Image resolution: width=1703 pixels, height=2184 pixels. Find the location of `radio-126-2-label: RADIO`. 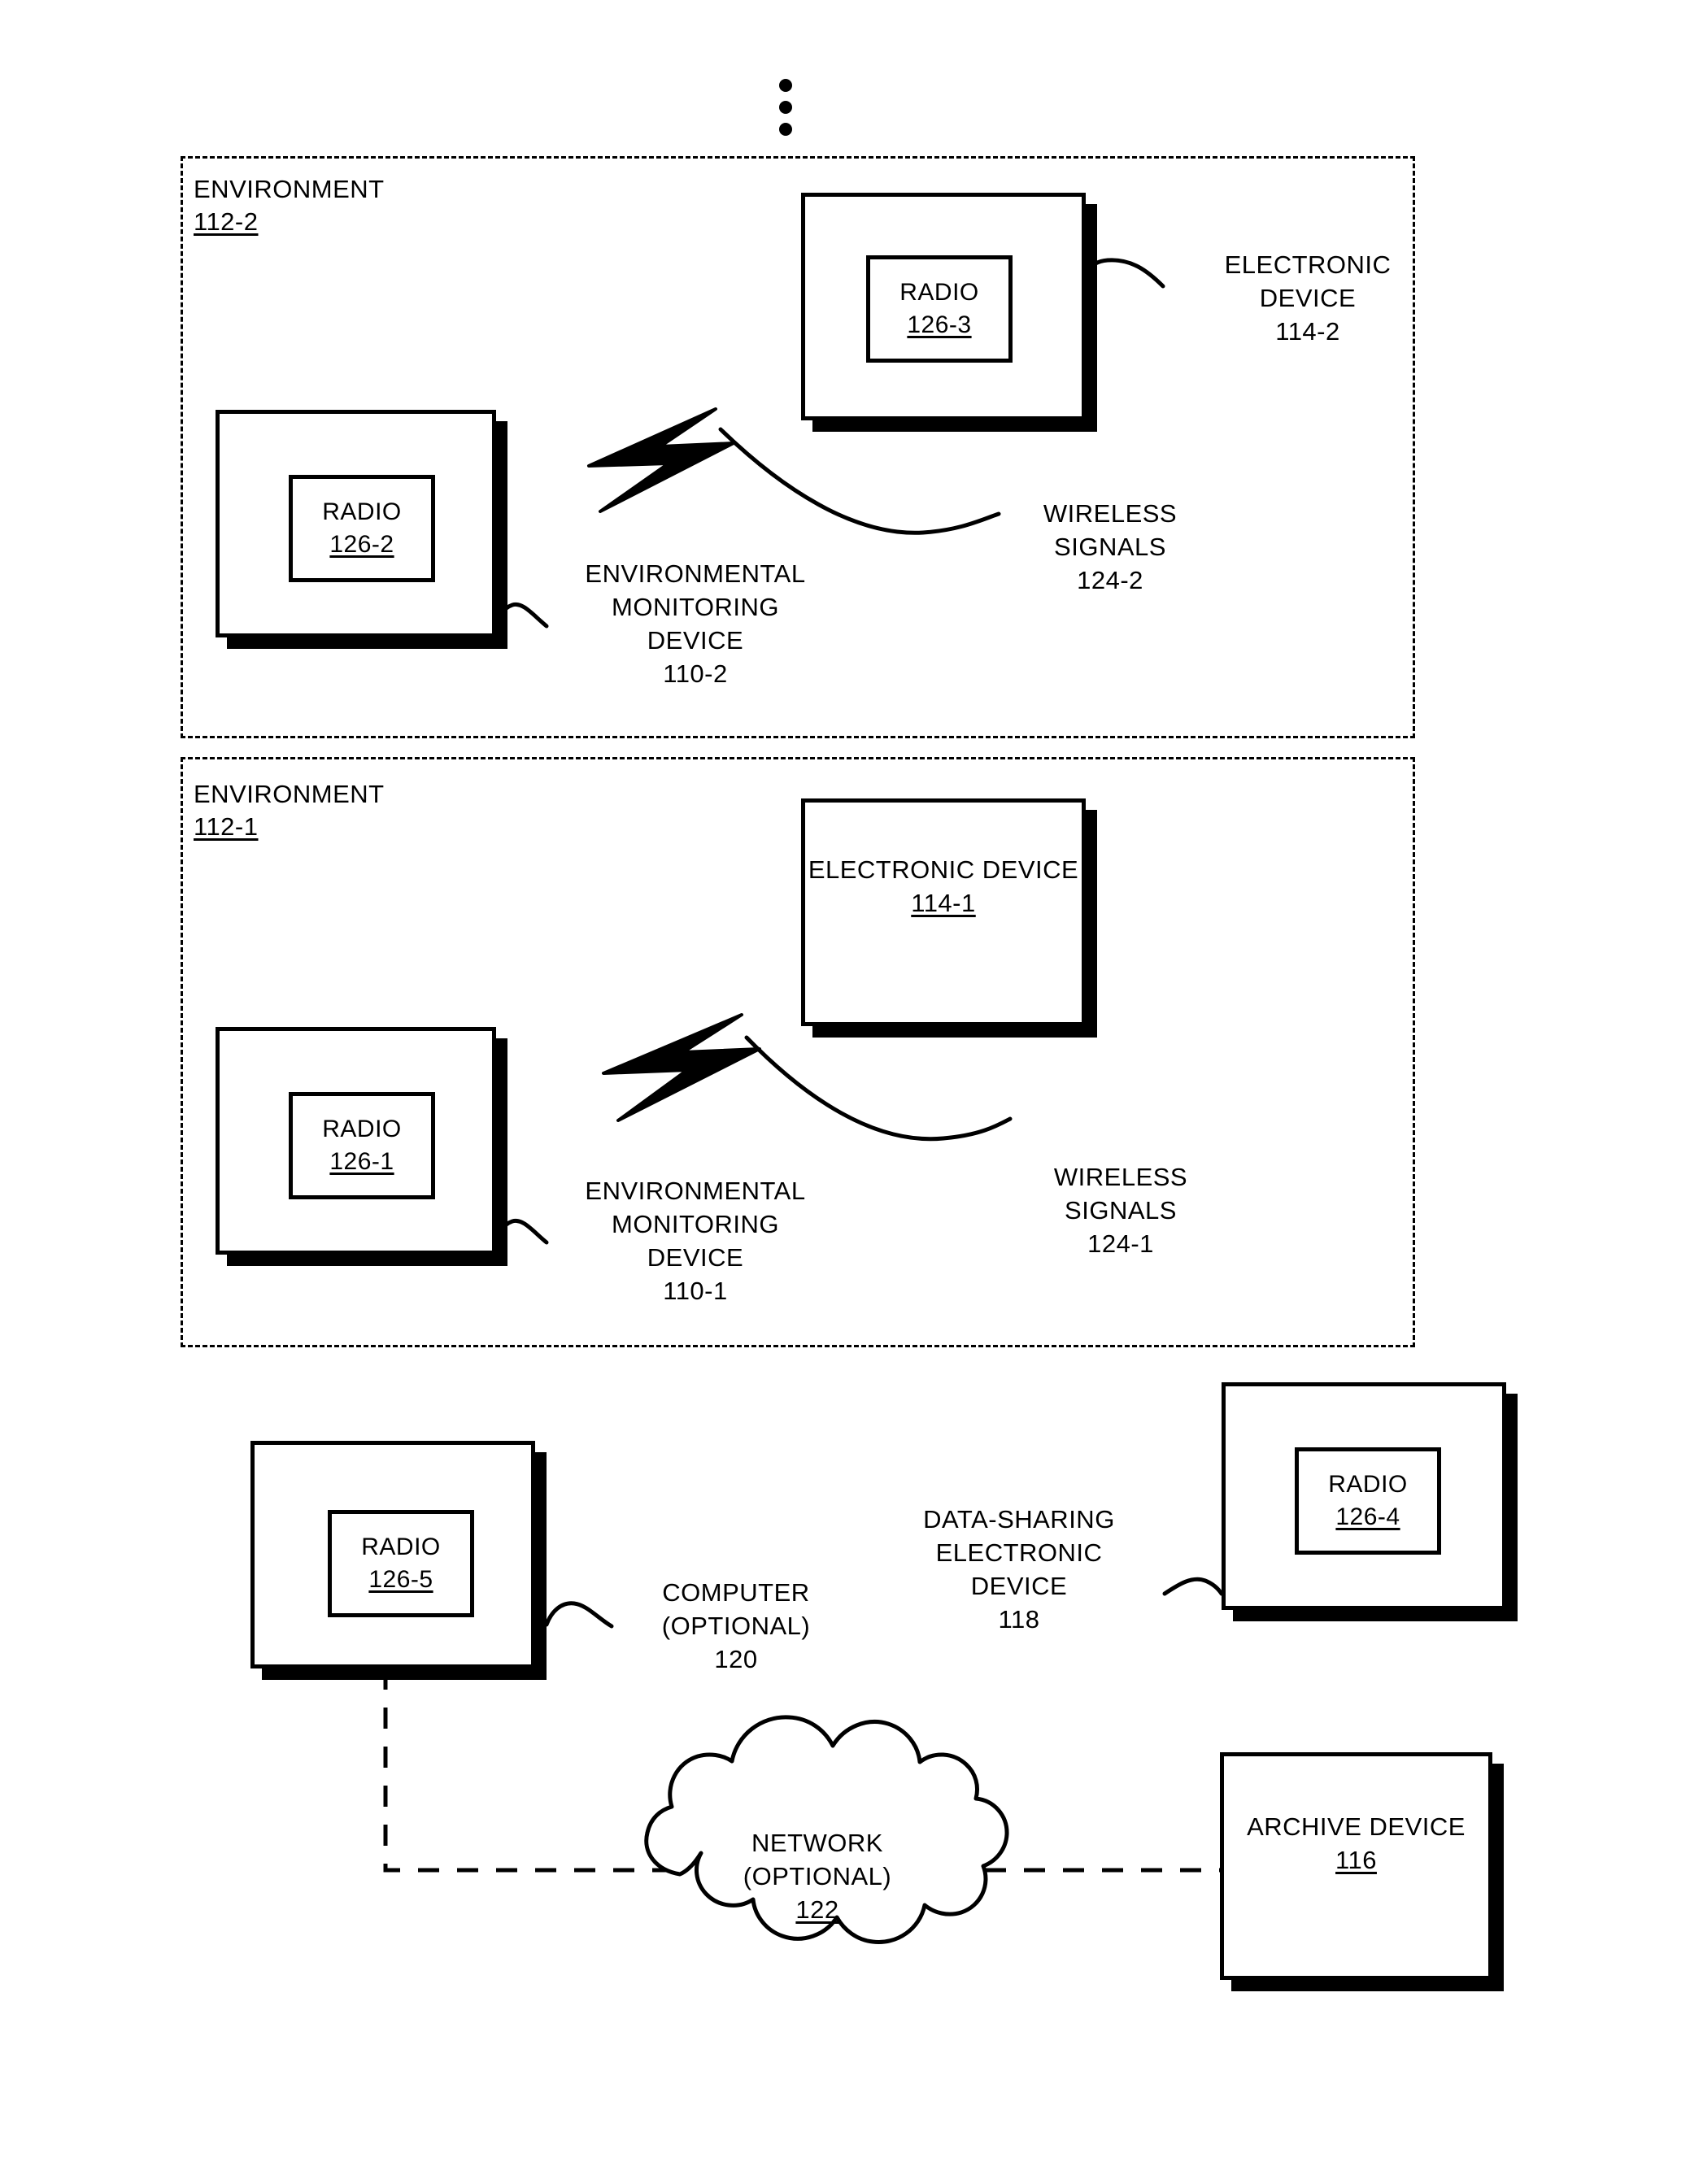

radio-126-2-label: RADIO is located at coordinates (362, 512).